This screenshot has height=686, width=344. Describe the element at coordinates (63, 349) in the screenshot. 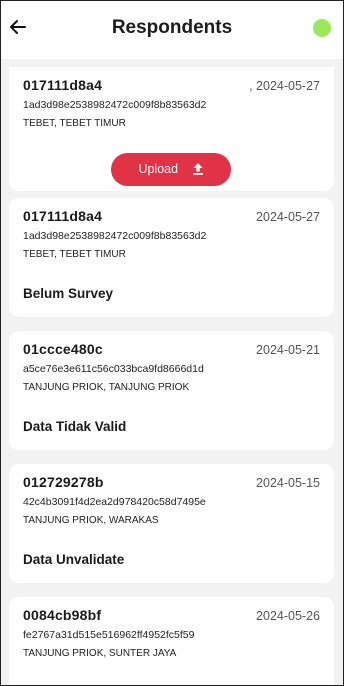

I see `respondent-code: 01ccce480c` at that location.